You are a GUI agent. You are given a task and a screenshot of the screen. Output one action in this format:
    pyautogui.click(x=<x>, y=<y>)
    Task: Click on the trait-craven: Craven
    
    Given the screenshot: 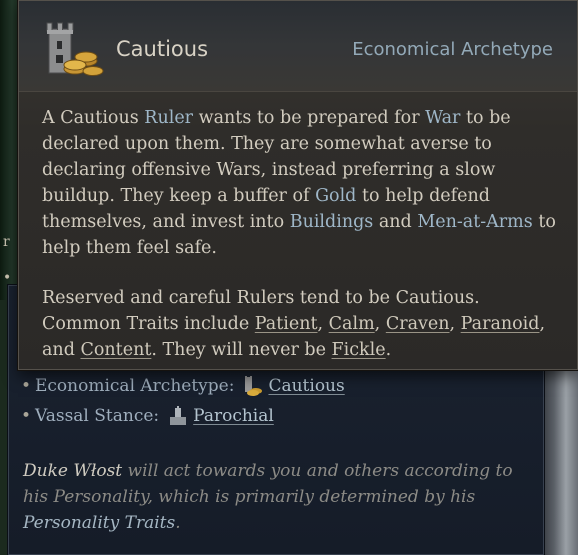 What is the action you would take?
    pyautogui.click(x=418, y=324)
    